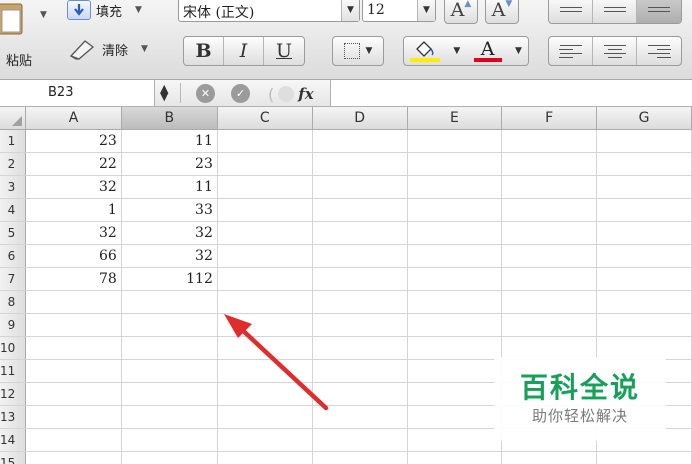  I want to click on cell-d4, so click(360, 210).